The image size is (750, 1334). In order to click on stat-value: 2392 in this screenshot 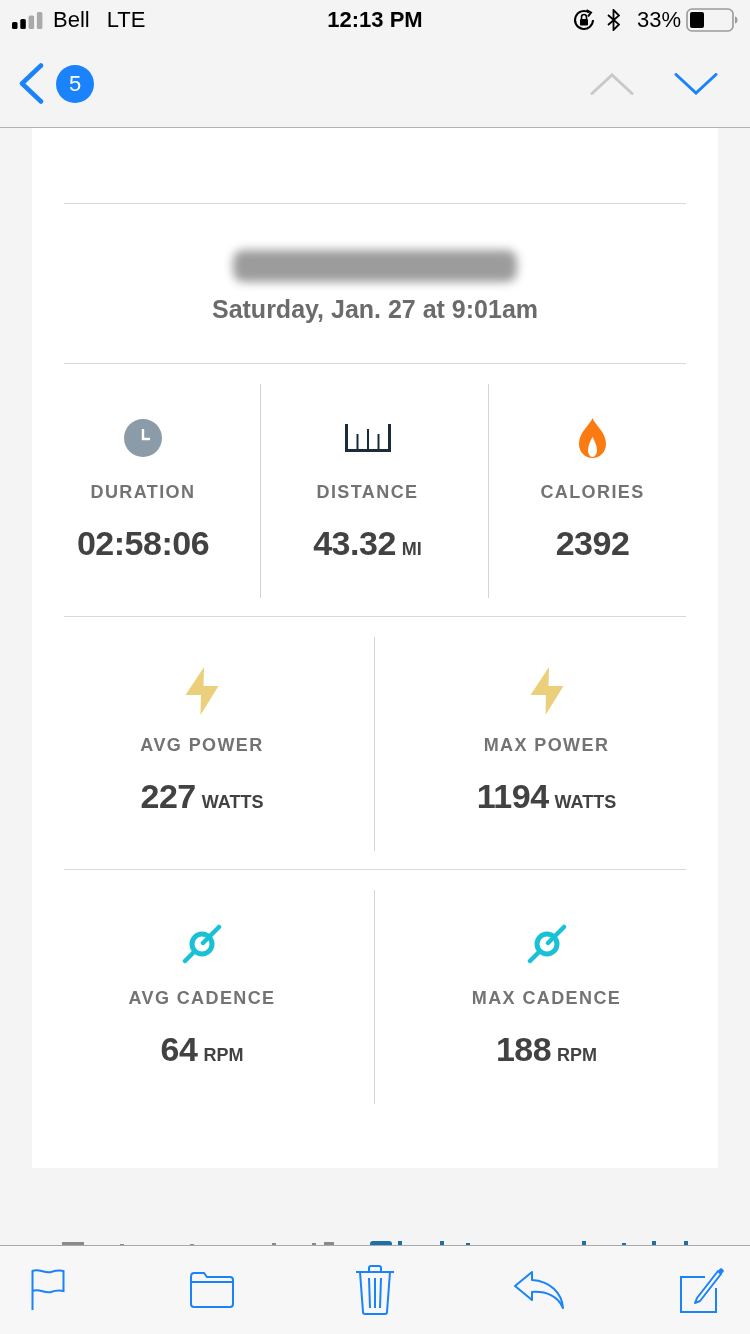, I will do `click(592, 543)`.